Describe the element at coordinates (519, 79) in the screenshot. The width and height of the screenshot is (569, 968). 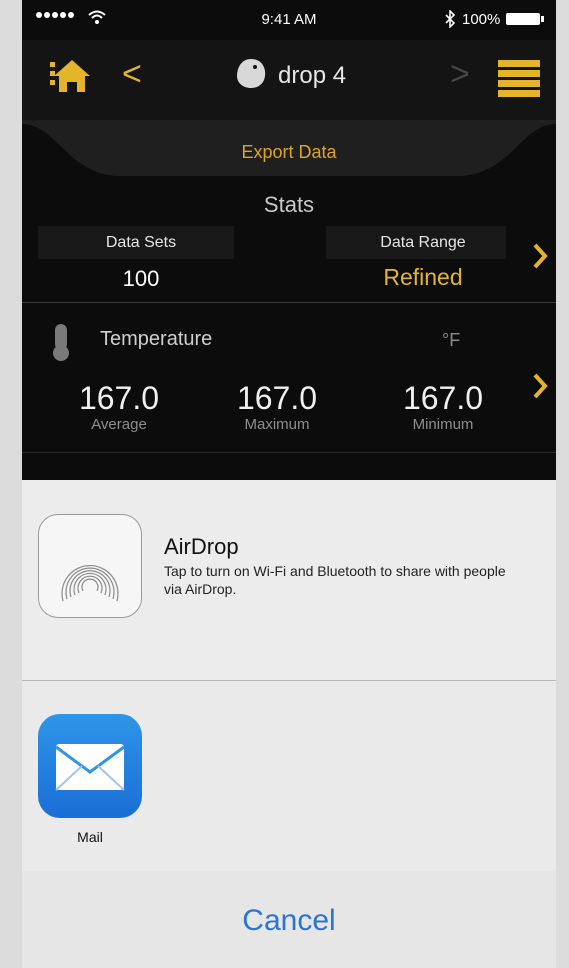
I see `menu-icon` at that location.